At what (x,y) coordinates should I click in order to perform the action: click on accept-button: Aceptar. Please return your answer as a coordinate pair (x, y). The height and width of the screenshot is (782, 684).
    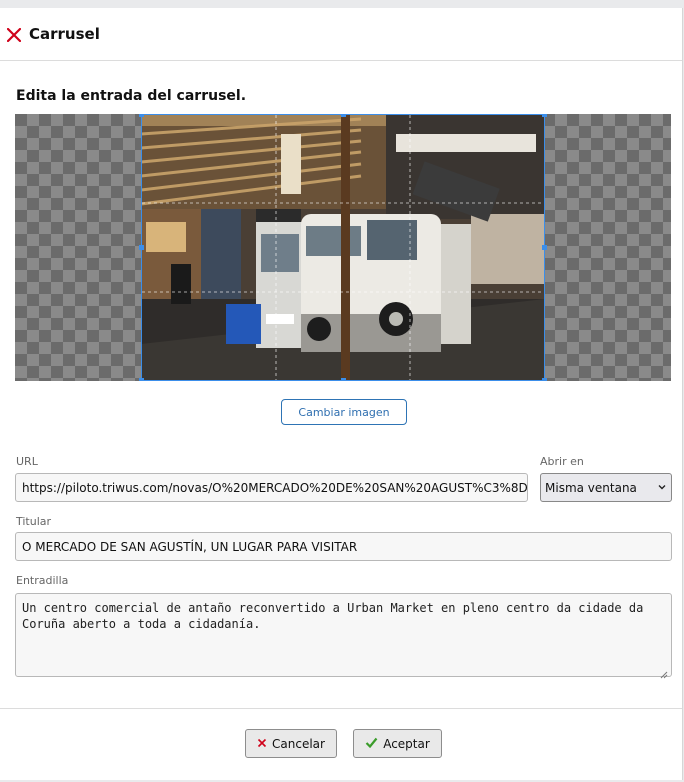
    Looking at the image, I should click on (397, 743).